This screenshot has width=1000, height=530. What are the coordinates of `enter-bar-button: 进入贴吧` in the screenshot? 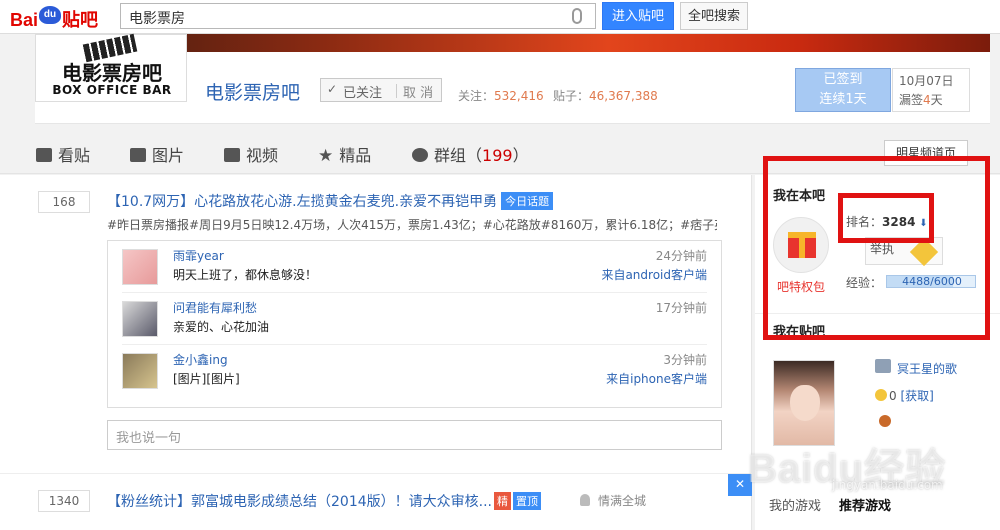 It's located at (638, 16).